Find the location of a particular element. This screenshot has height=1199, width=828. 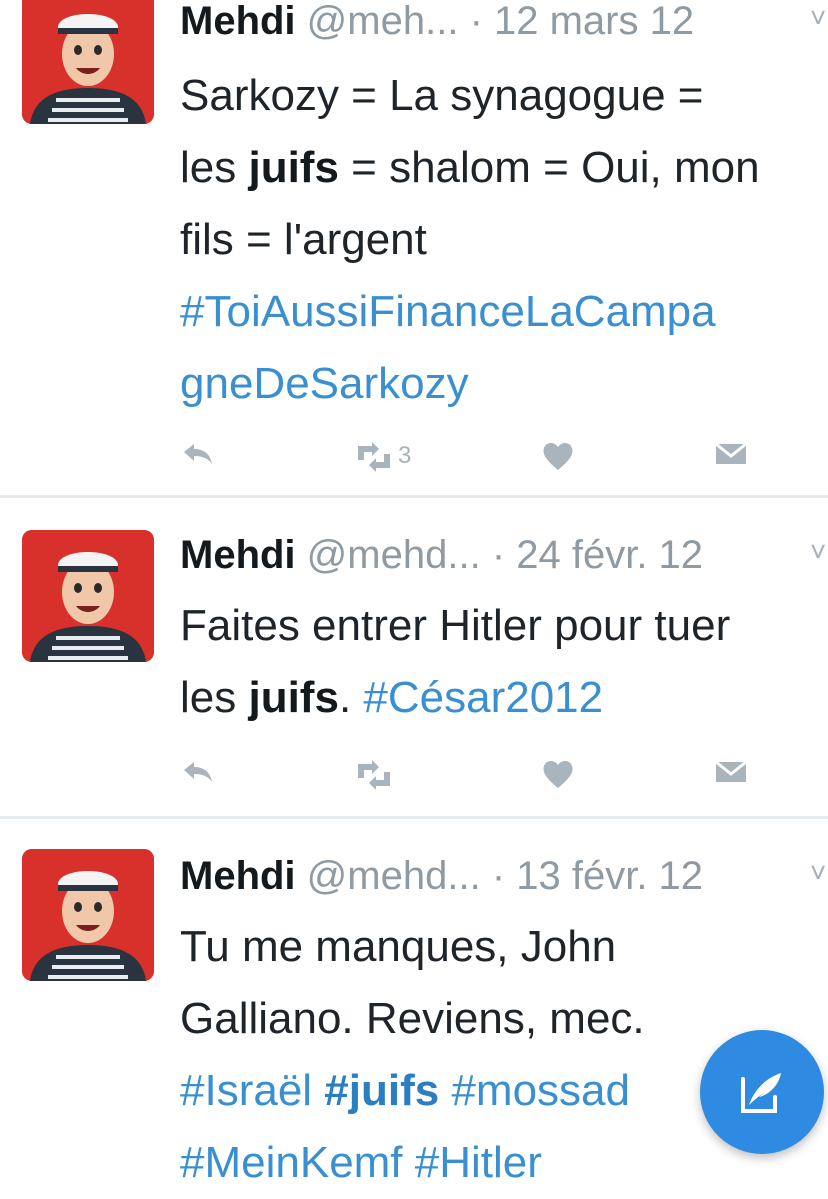

tweet-date: · 24 févr. 12 is located at coordinates (597, 555).